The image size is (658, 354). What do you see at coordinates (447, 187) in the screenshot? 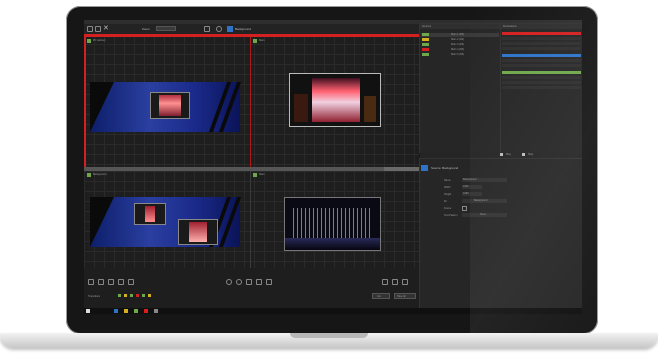
I see `field-label: Width` at bounding box center [447, 187].